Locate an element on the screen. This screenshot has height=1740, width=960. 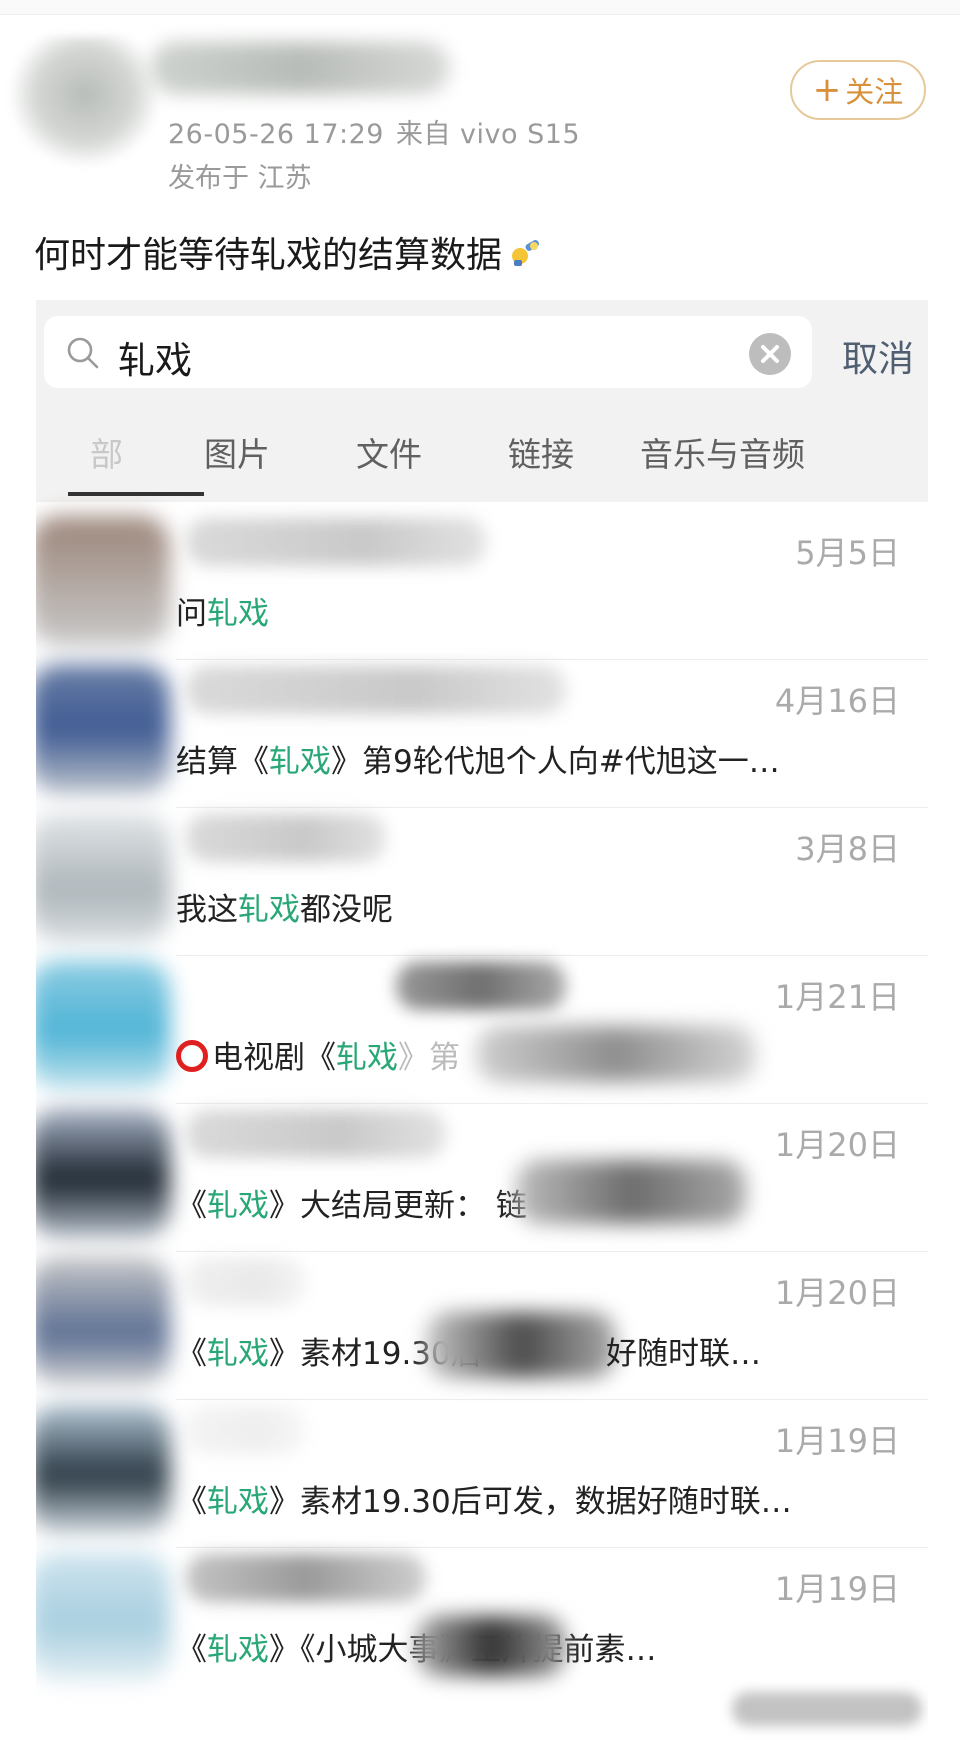
follow-button: + 关注 is located at coordinates (858, 90).